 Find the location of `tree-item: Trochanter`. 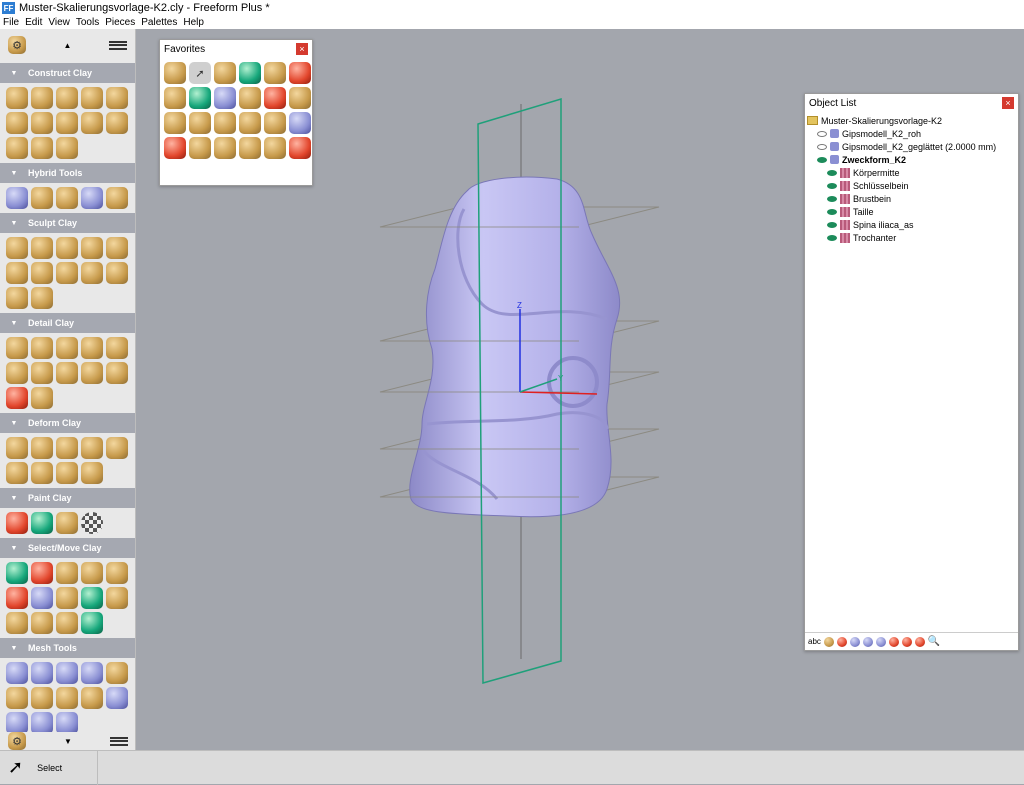

tree-item: Trochanter is located at coordinates (911, 237).